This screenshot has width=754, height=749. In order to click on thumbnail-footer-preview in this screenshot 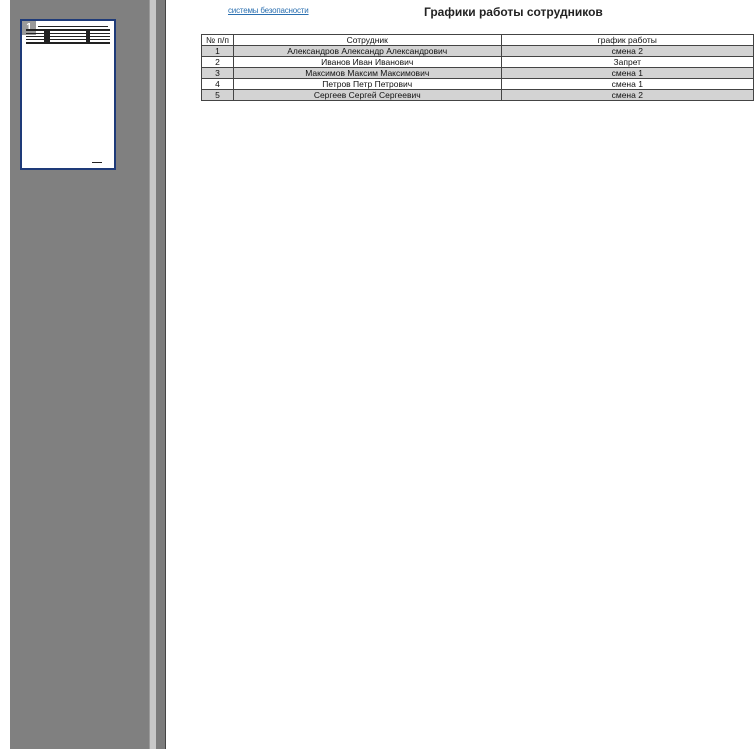, I will do `click(97, 162)`.